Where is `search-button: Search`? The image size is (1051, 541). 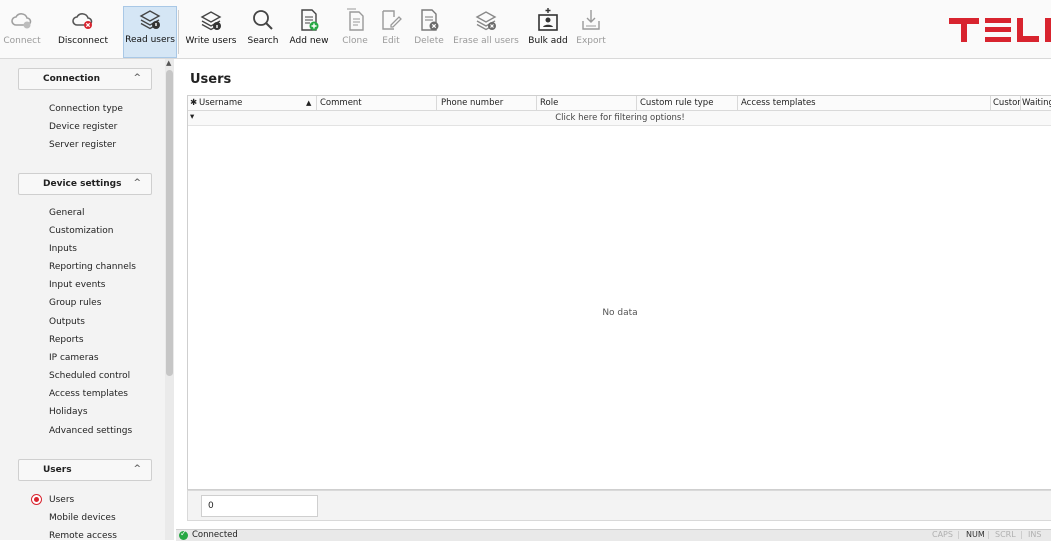
search-button: Search is located at coordinates (263, 32).